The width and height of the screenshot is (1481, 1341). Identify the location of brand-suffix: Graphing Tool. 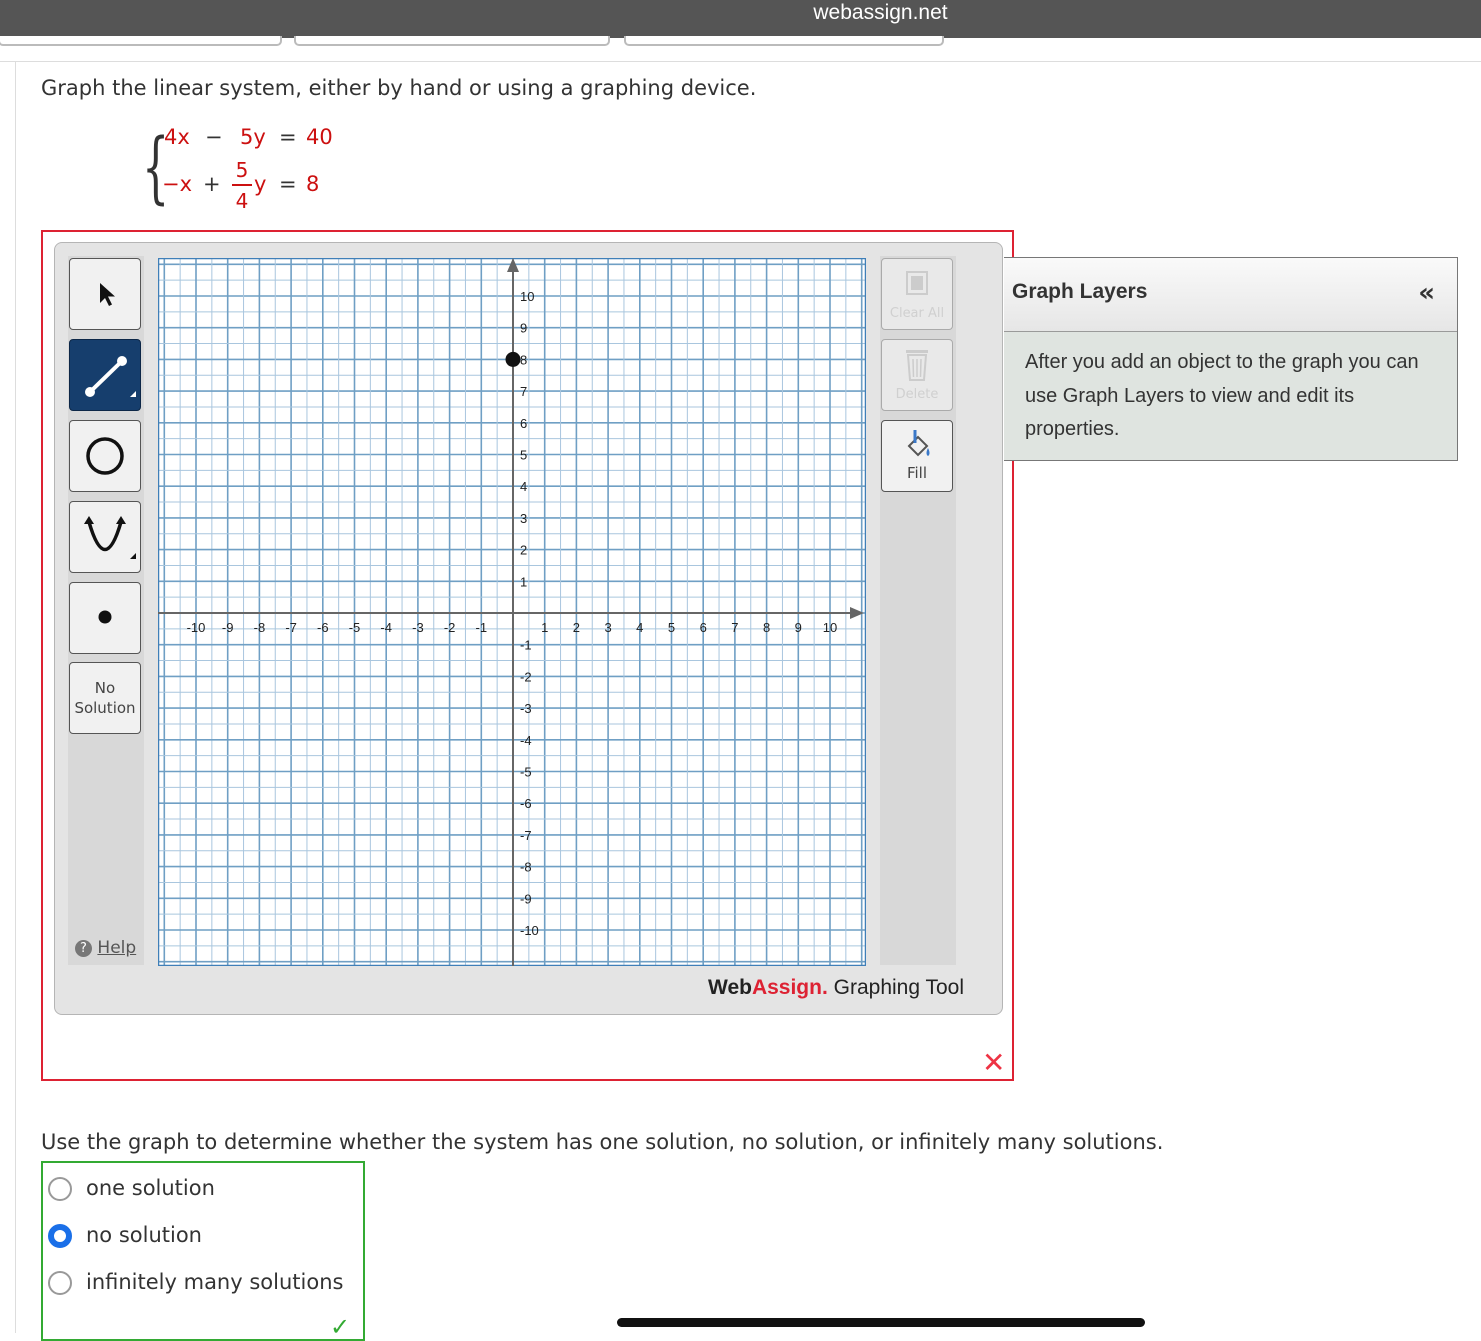
(899, 987).